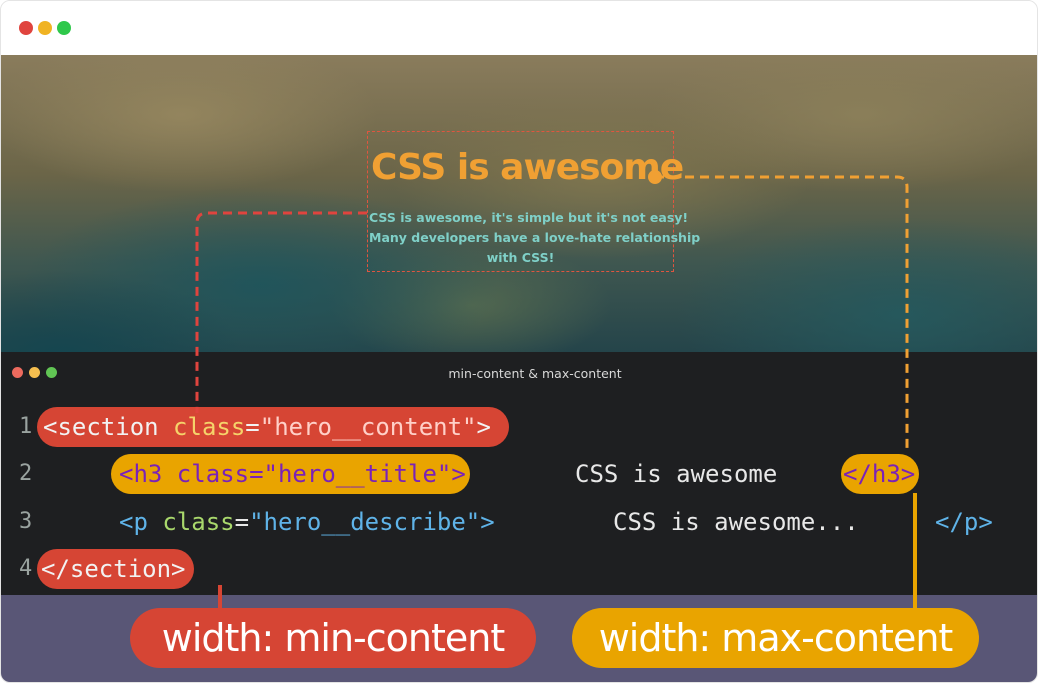 The height and width of the screenshot is (683, 1038). Describe the element at coordinates (26, 473) in the screenshot. I see `line-number: 2` at that location.